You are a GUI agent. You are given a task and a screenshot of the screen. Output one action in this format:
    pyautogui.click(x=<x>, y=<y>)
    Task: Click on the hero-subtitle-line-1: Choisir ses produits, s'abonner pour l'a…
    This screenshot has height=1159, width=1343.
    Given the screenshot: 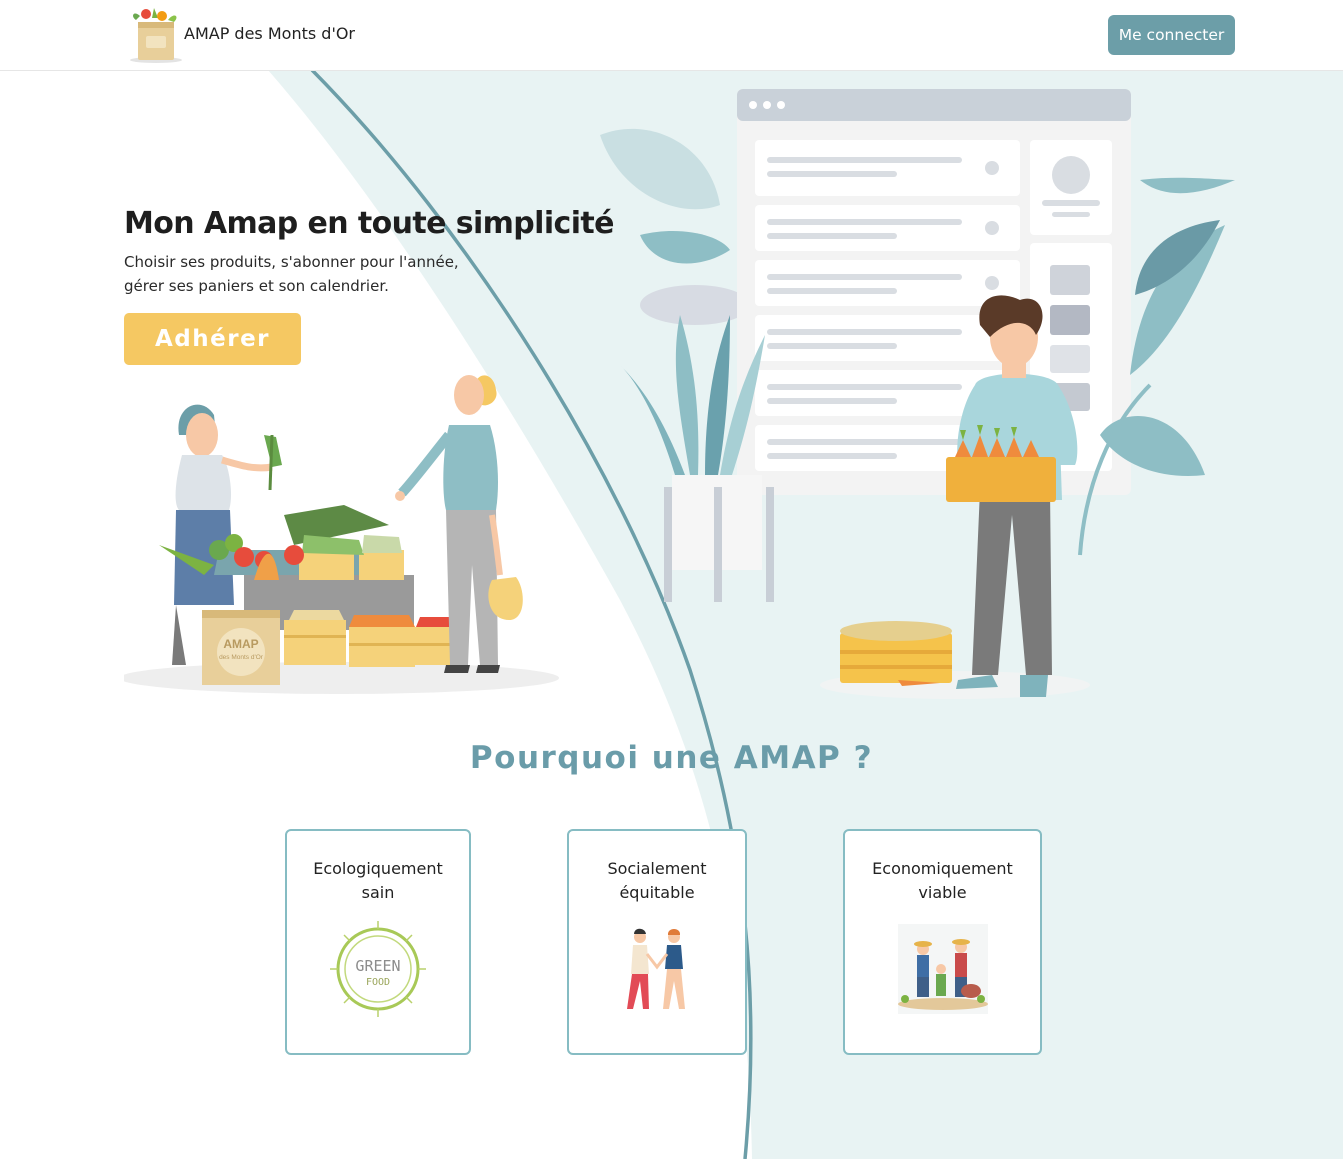 What is the action you would take?
    pyautogui.click(x=291, y=262)
    